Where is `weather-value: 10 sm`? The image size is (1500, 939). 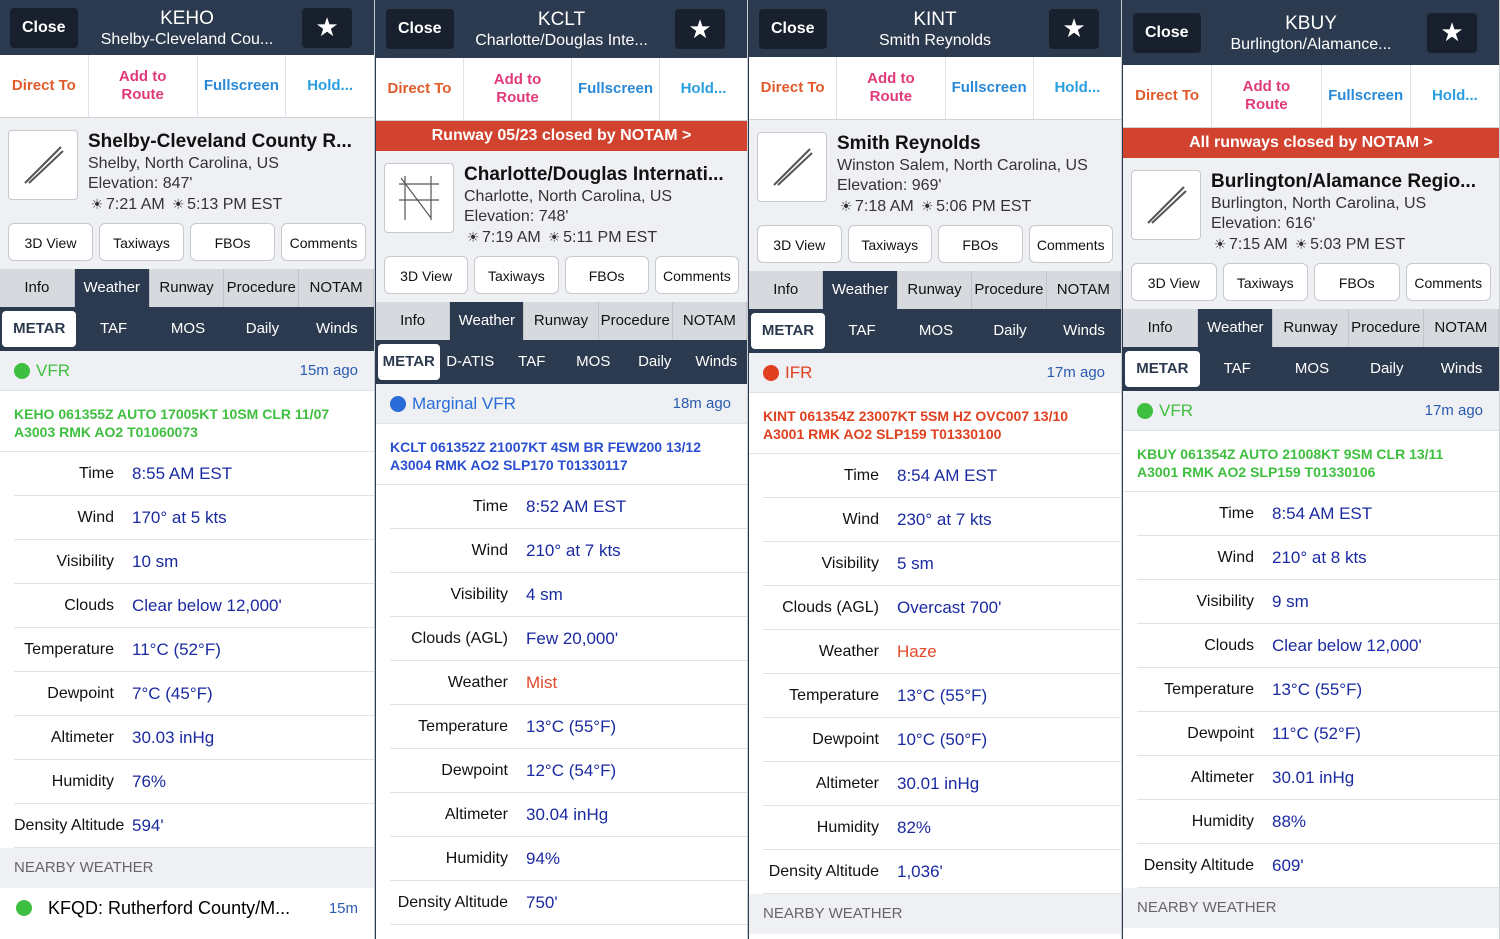
weather-value: 10 sm is located at coordinates (155, 561).